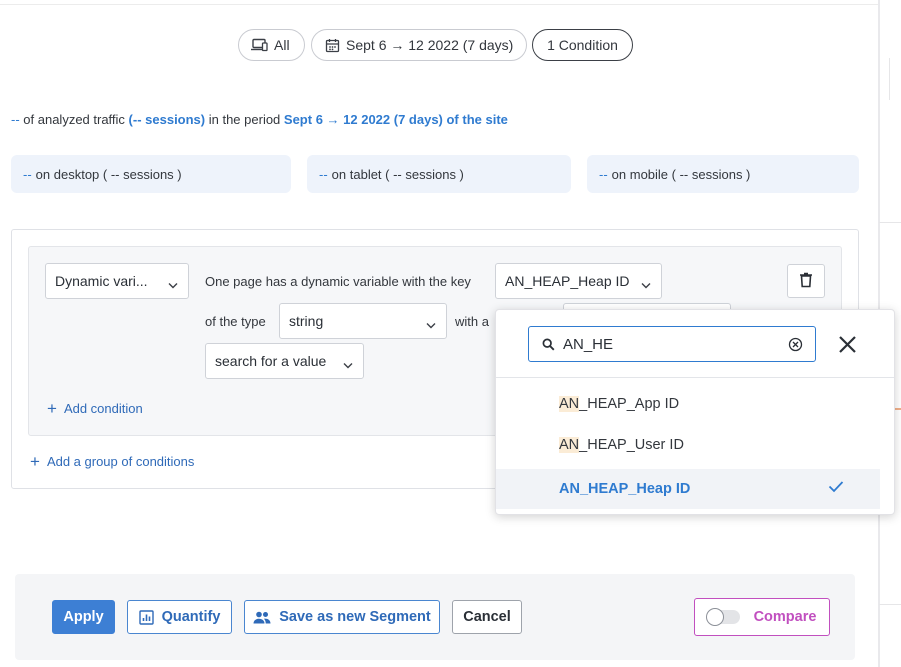 The height and width of the screenshot is (667, 901). Describe the element at coordinates (103, 408) in the screenshot. I see `add-condition-label: Add condition` at that location.